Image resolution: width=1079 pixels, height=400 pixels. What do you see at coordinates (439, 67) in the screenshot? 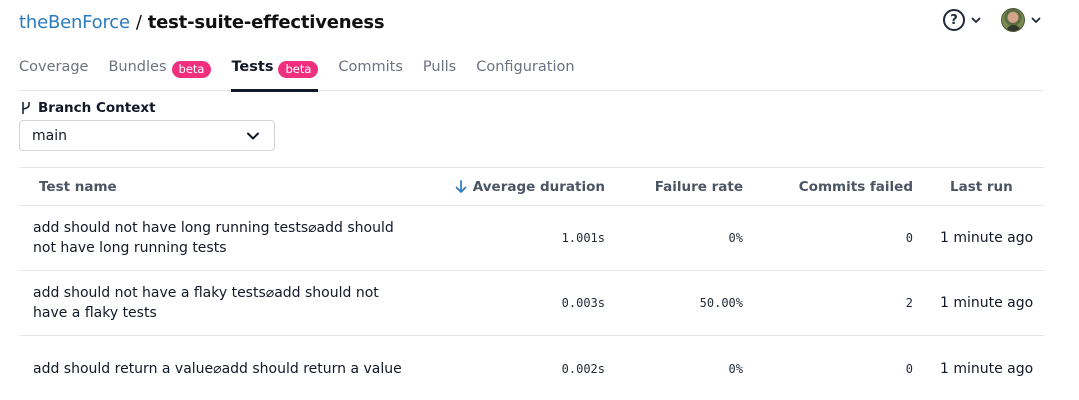
I see `tab-label: Pulls` at bounding box center [439, 67].